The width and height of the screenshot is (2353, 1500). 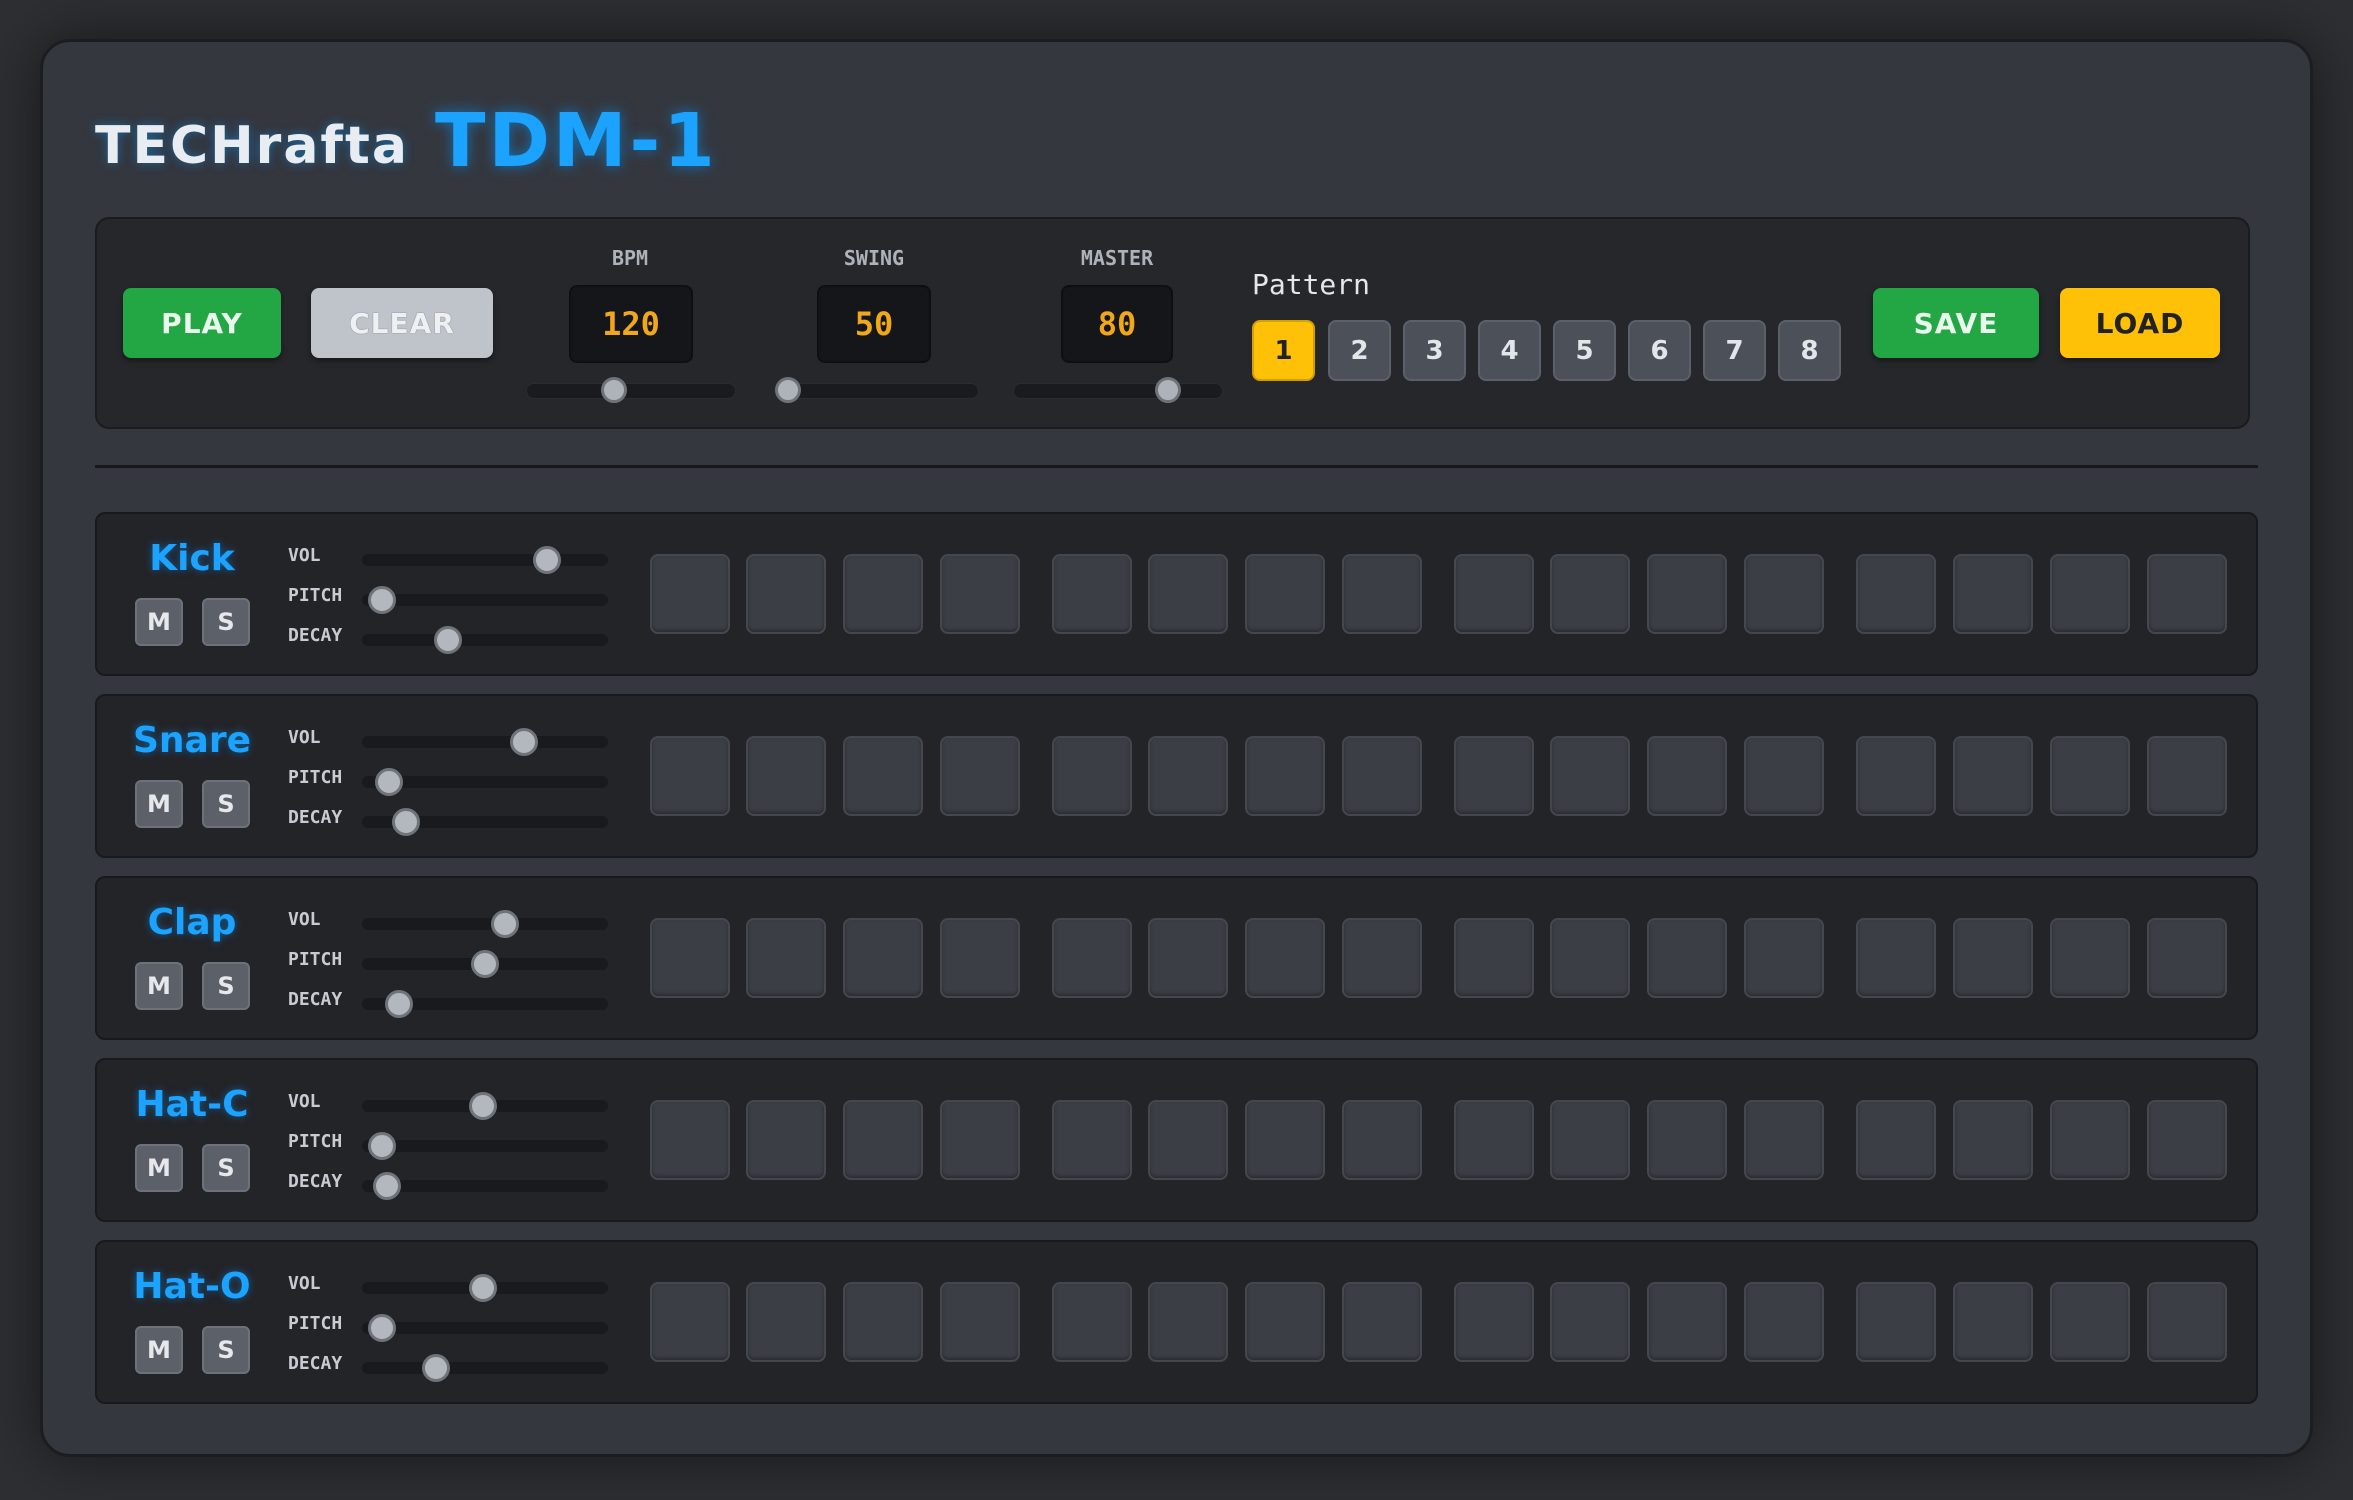 What do you see at coordinates (1956, 323) in the screenshot?
I see `save-button: SAVE` at bounding box center [1956, 323].